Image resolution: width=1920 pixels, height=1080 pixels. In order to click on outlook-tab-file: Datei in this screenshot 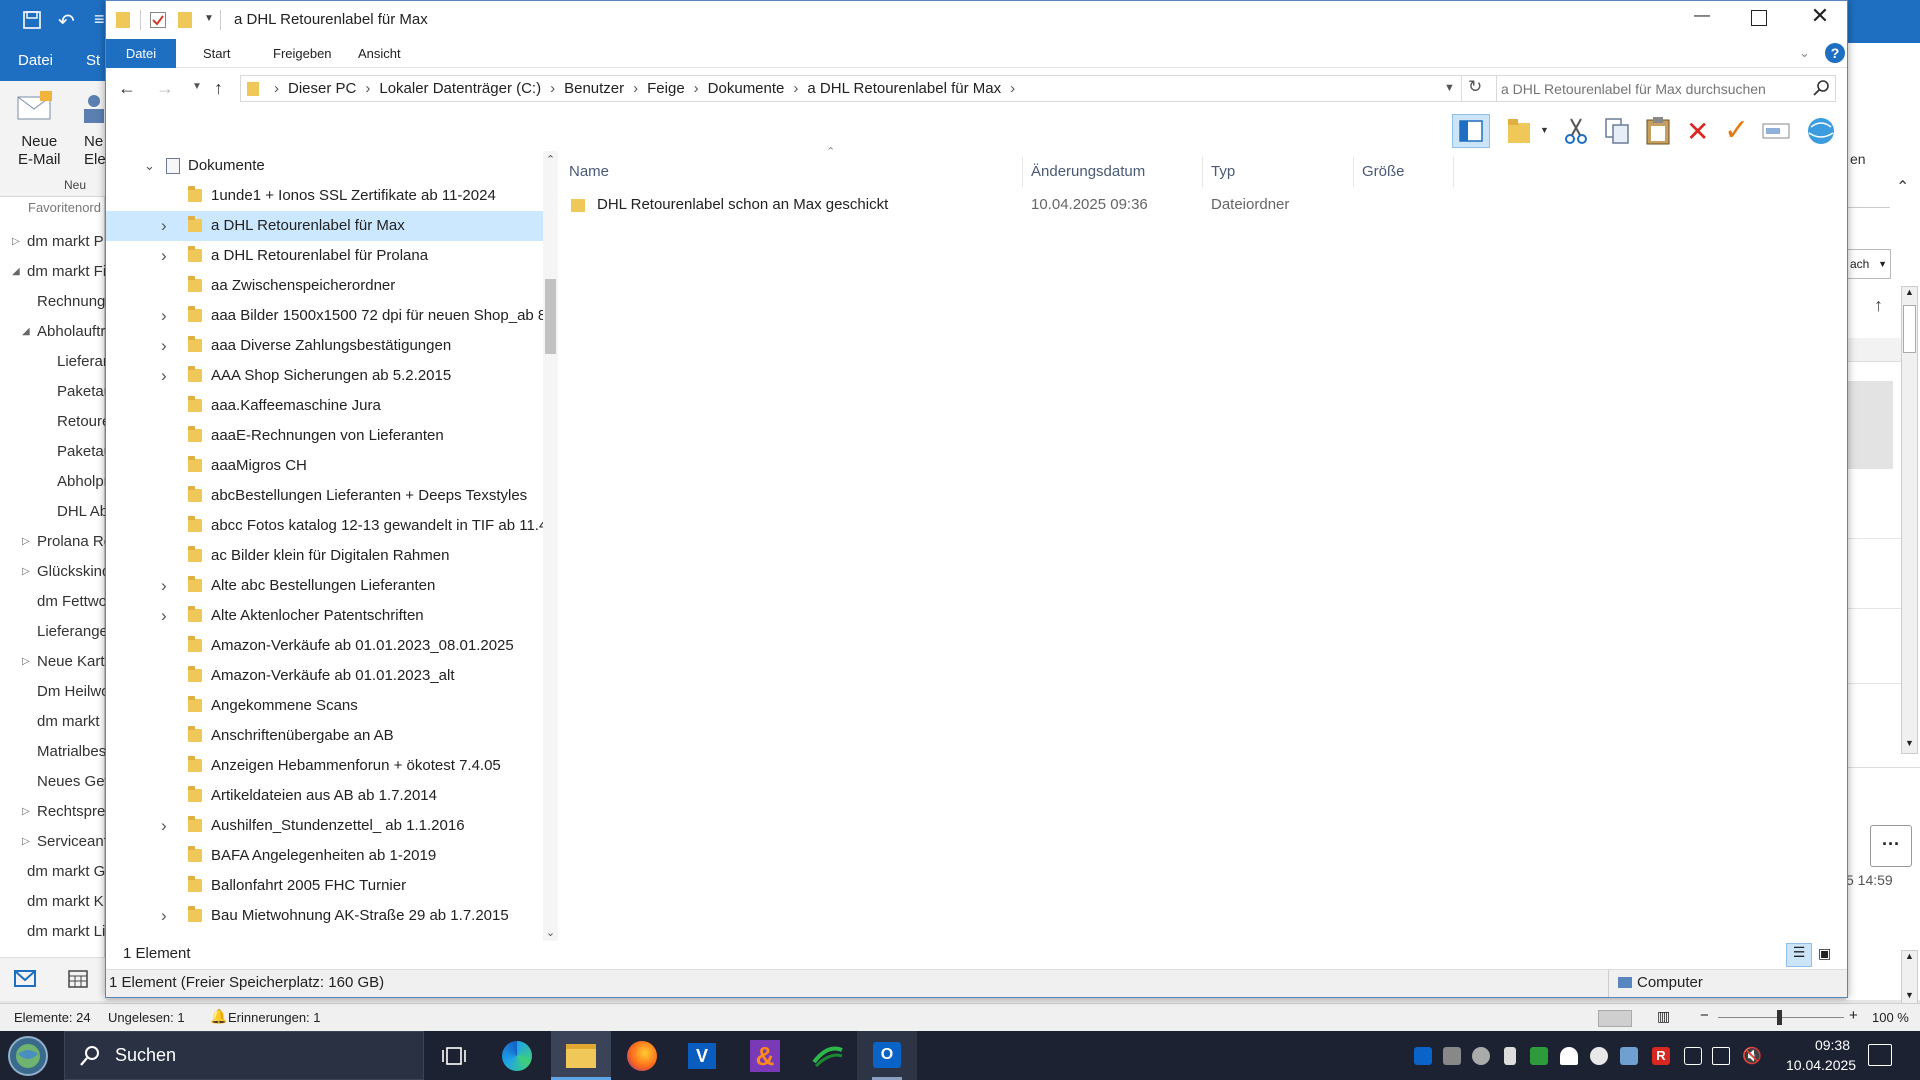, I will do `click(35, 60)`.